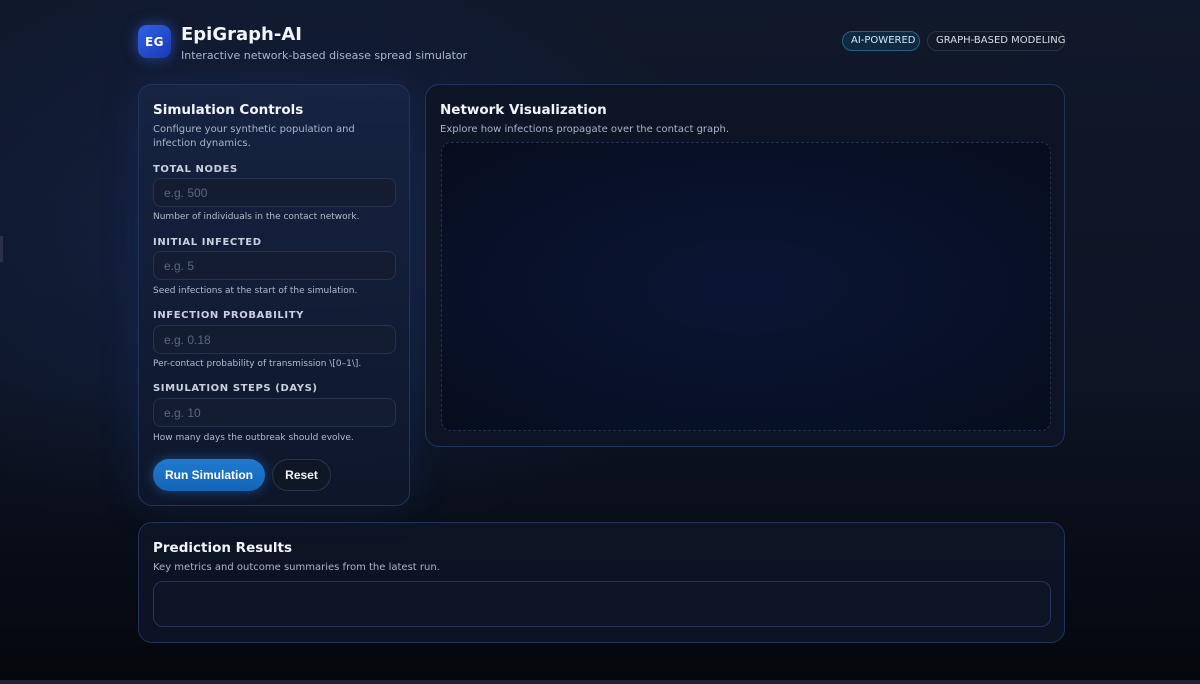 Image resolution: width=1200 pixels, height=684 pixels. Describe the element at coordinates (602, 604) in the screenshot. I see `results-output-box` at that location.